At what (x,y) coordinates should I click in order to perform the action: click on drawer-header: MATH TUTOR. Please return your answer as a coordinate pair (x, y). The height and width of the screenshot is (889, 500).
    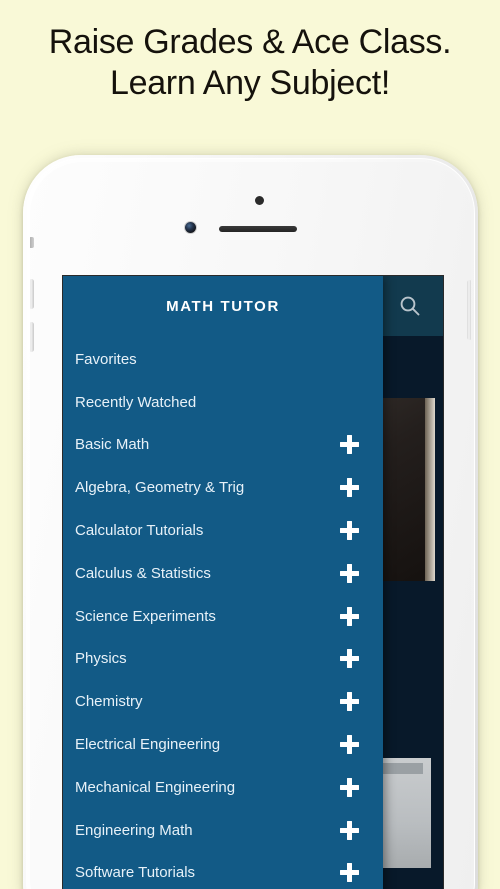
    Looking at the image, I should click on (223, 306).